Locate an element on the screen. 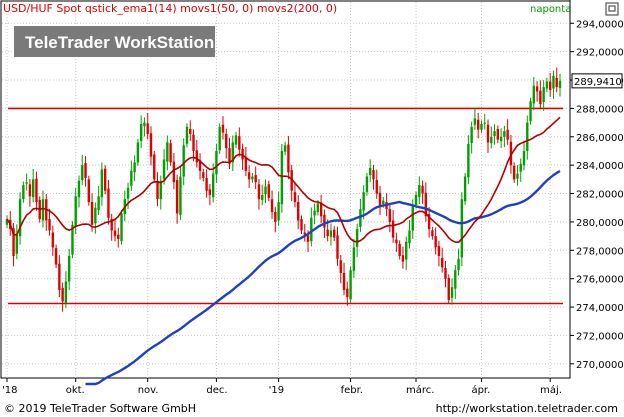  y-tick-label: 286,0000 is located at coordinates (600, 138).